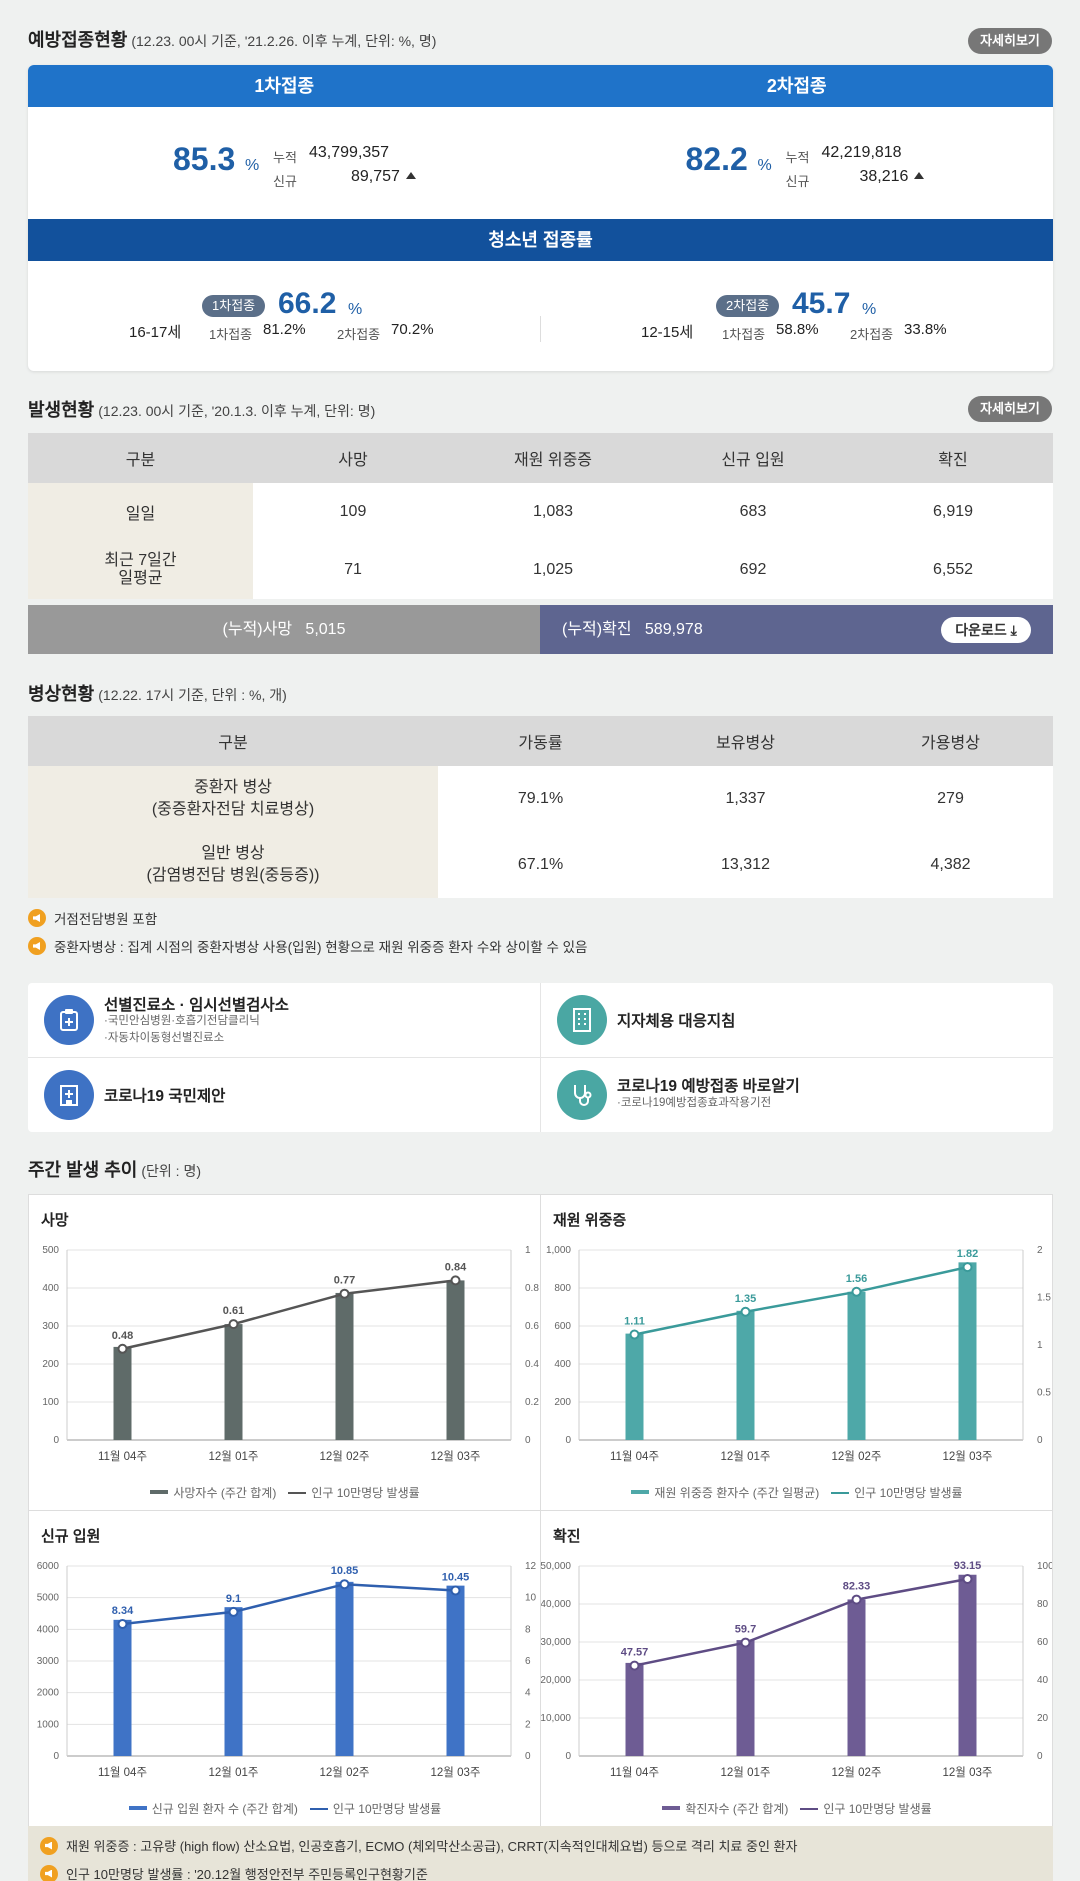 Image resolution: width=1080 pixels, height=1881 pixels. What do you see at coordinates (48, 1598) in the screenshot?
I see `y-tick-label: 5000` at bounding box center [48, 1598].